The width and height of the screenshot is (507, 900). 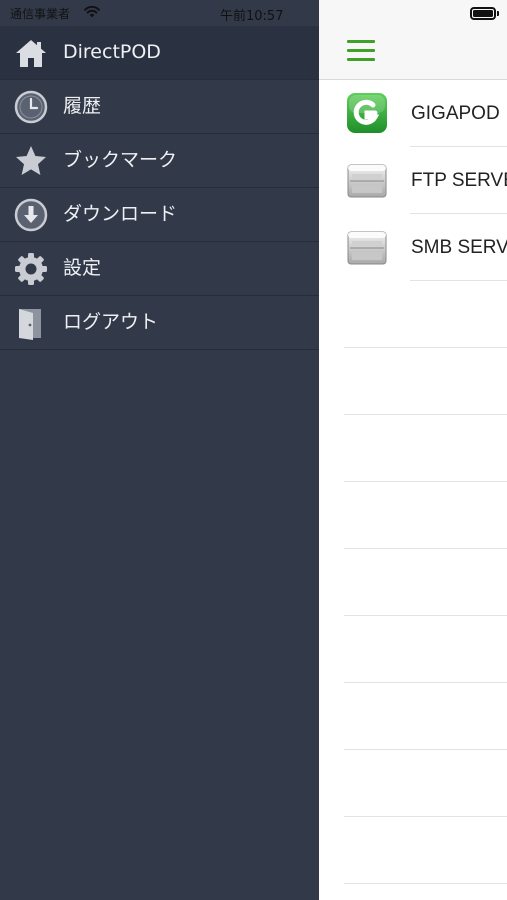 I want to click on hamburger-menu-icon, so click(x=361, y=51).